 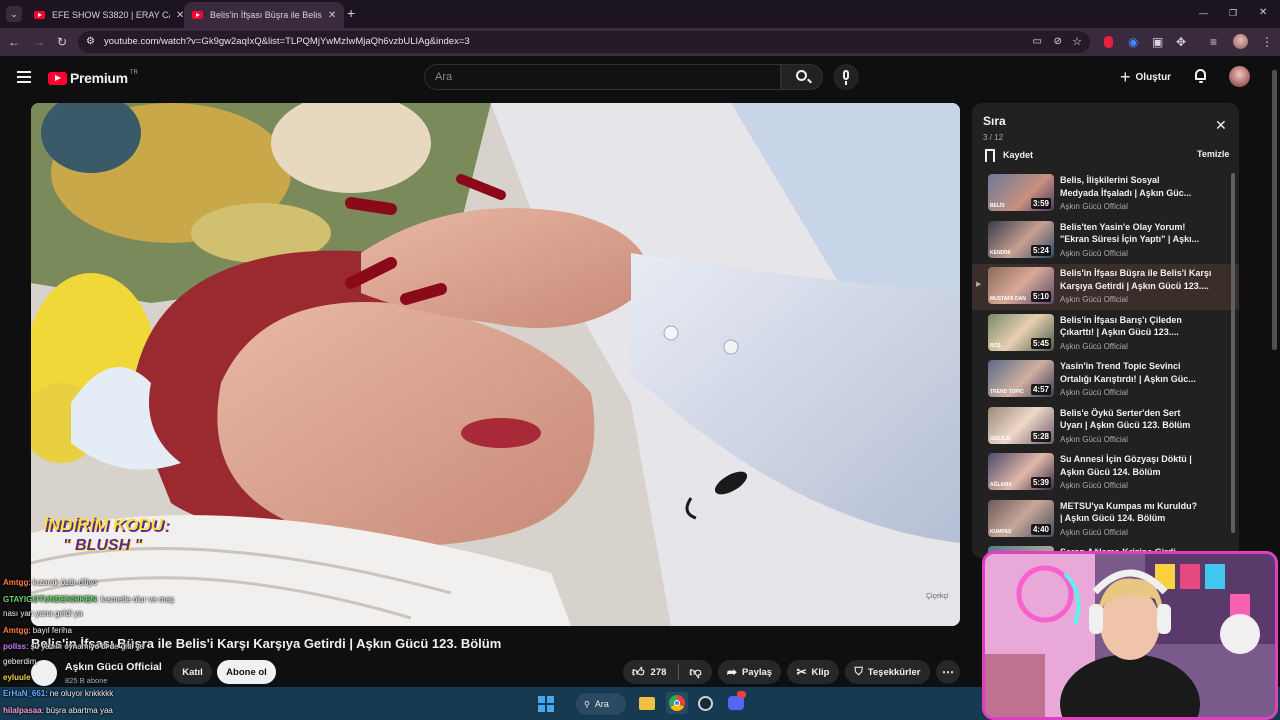 I want to click on chat-text: : kızarak özür diliyo, so click(x=62, y=582).